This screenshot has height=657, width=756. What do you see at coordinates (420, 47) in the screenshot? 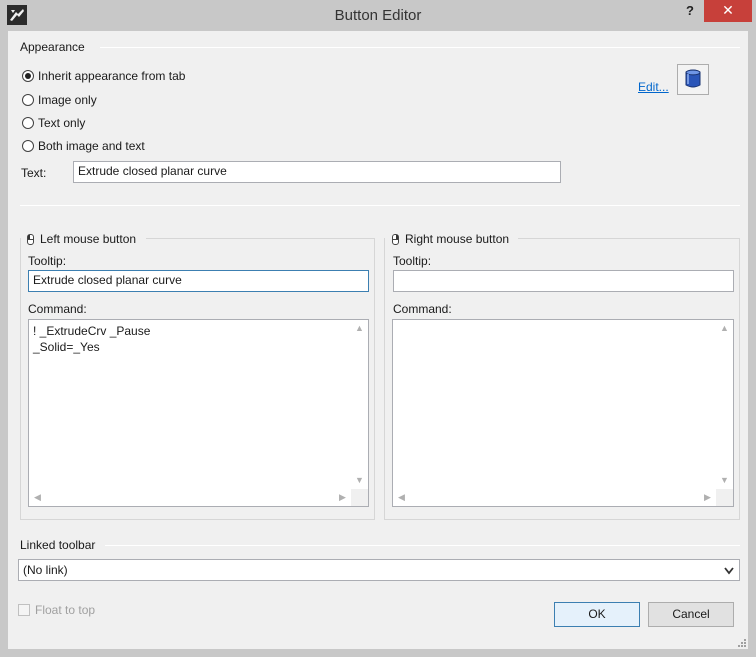
I see `appearance-divider` at bounding box center [420, 47].